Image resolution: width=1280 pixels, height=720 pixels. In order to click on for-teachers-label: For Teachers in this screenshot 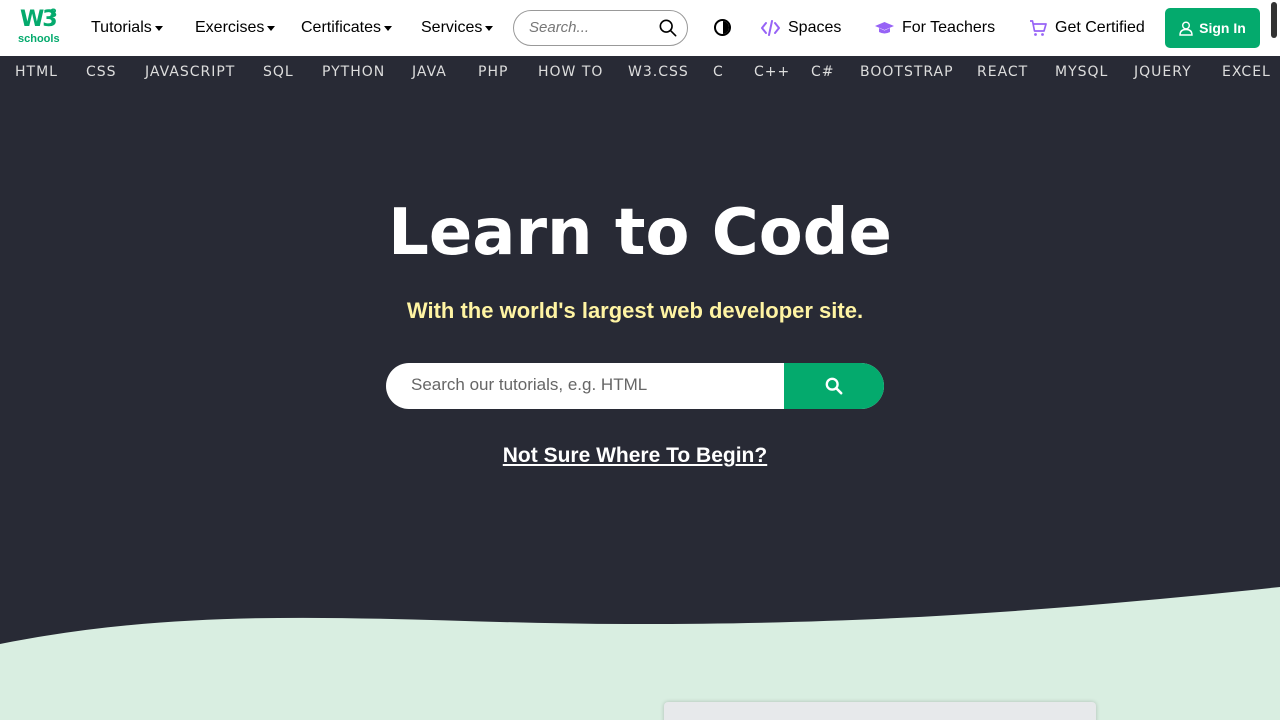, I will do `click(949, 27)`.